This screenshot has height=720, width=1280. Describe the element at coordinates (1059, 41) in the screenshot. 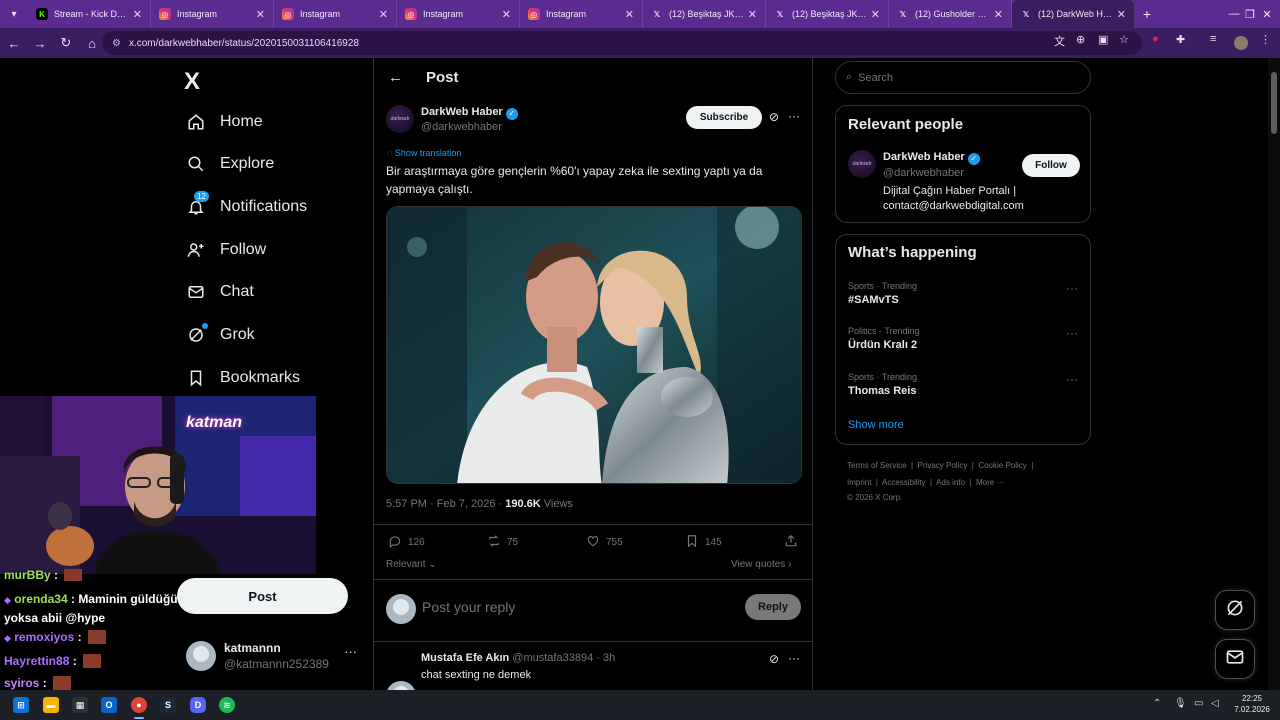

I see `translate-icon: 文` at that location.